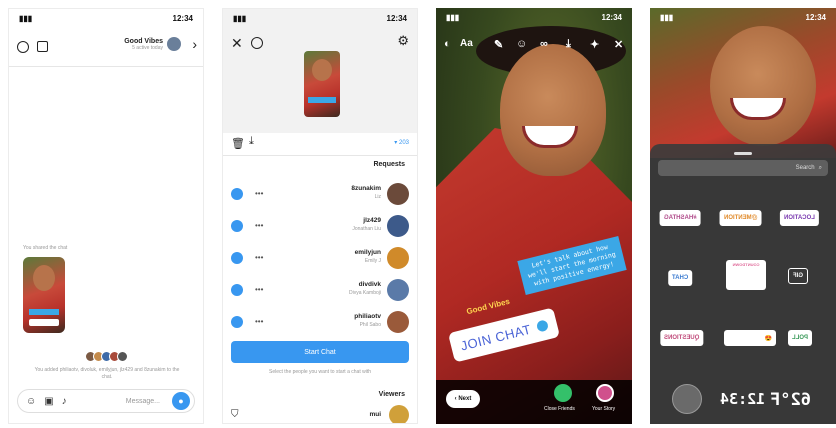 This screenshot has width=836, height=428. What do you see at coordinates (559, 409) in the screenshot?
I see `close-friends-label: Close Friends` at bounding box center [559, 409].